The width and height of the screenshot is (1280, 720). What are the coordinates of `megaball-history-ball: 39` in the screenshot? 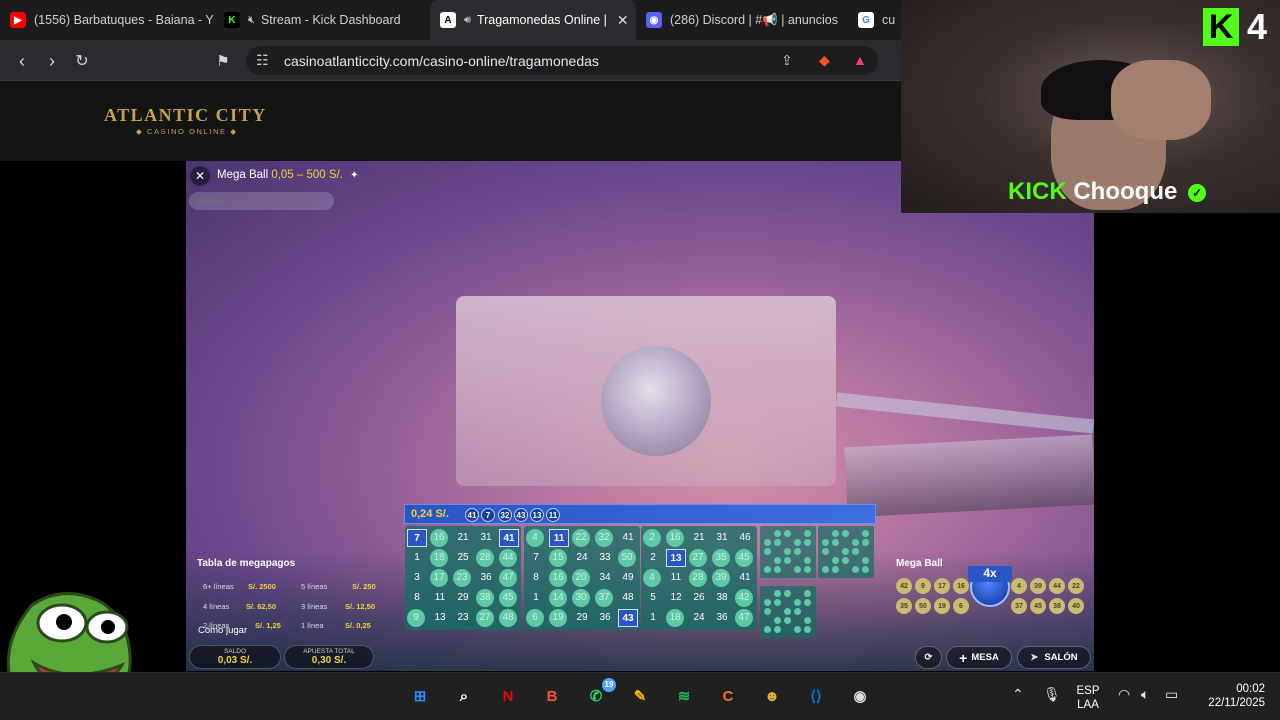 It's located at (1038, 586).